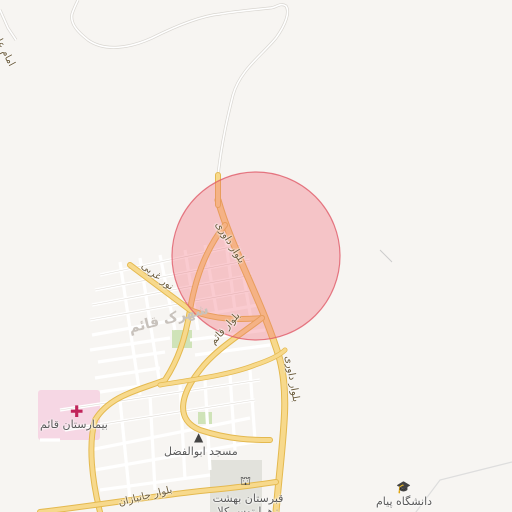 Image resolution: width=512 pixels, height=512 pixels. What do you see at coordinates (404, 501) in the screenshot?
I see `university-label: دانشگاه پیام` at bounding box center [404, 501].